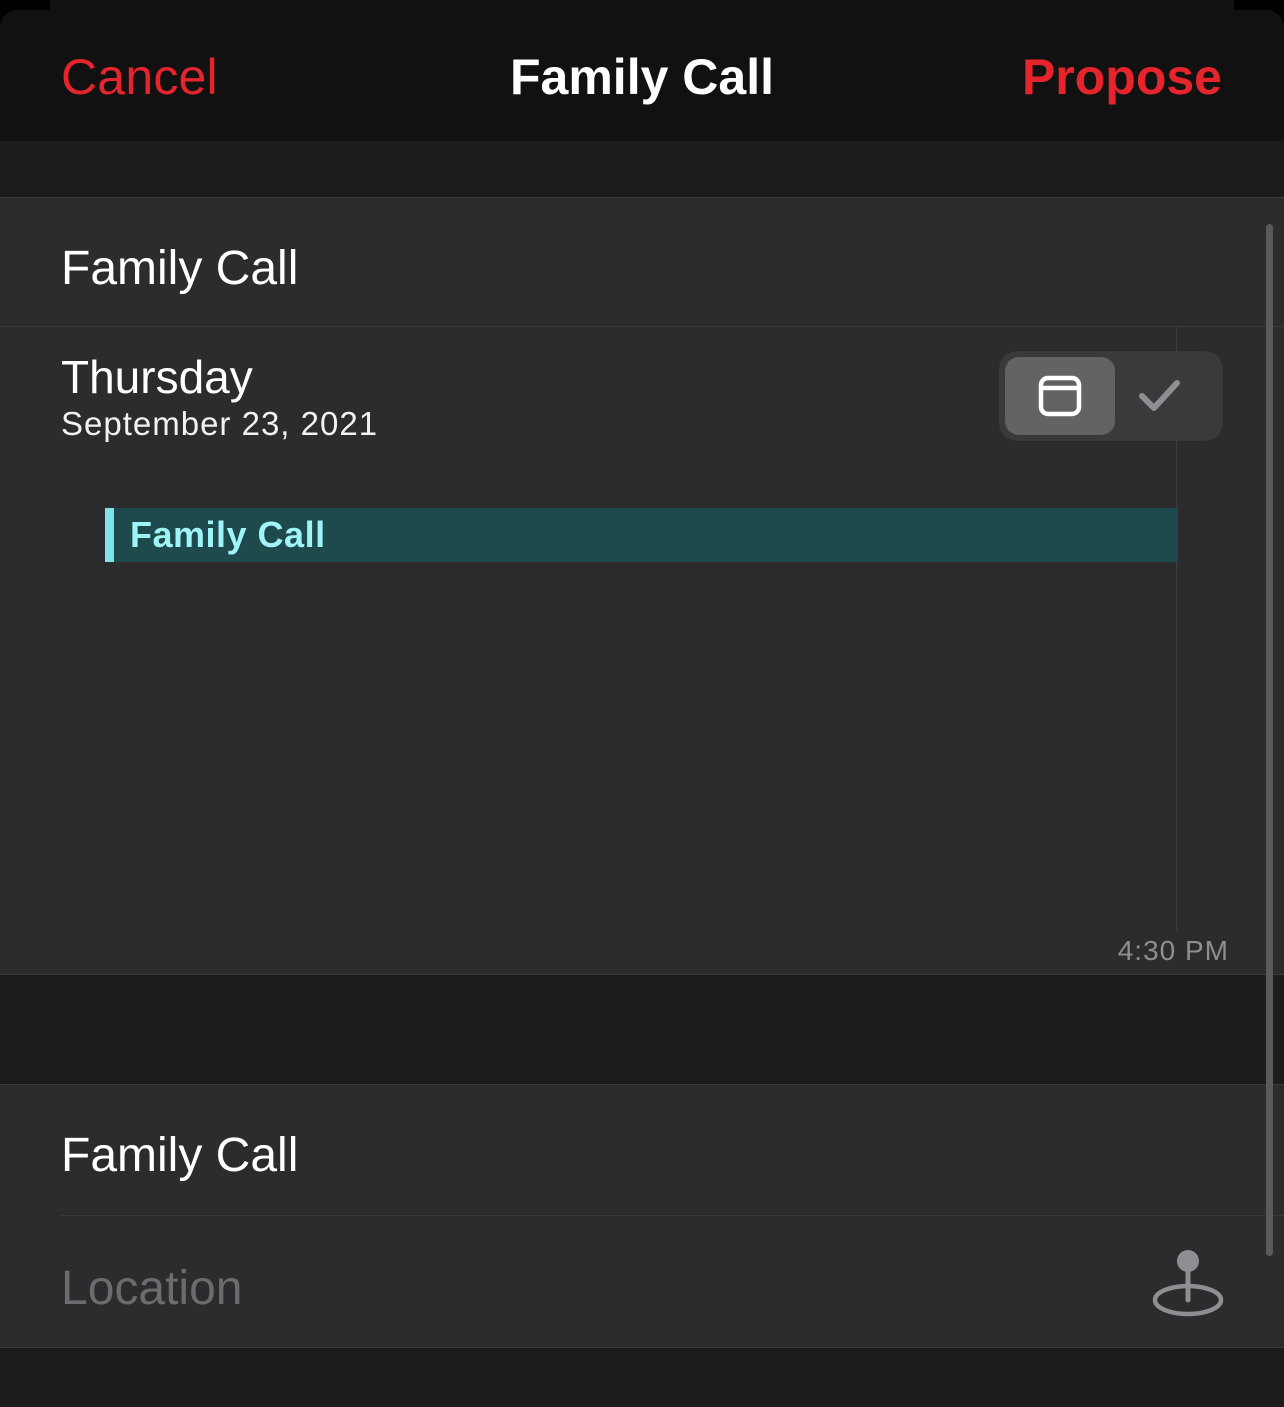 This screenshot has width=1284, height=1407. I want to click on date-label: September 23, 2021, so click(220, 423).